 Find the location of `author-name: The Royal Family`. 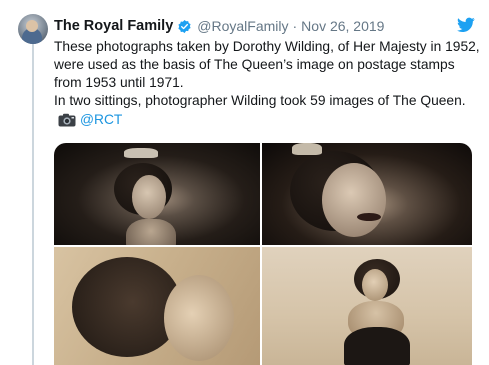

author-name: The Royal Family is located at coordinates (113, 26).